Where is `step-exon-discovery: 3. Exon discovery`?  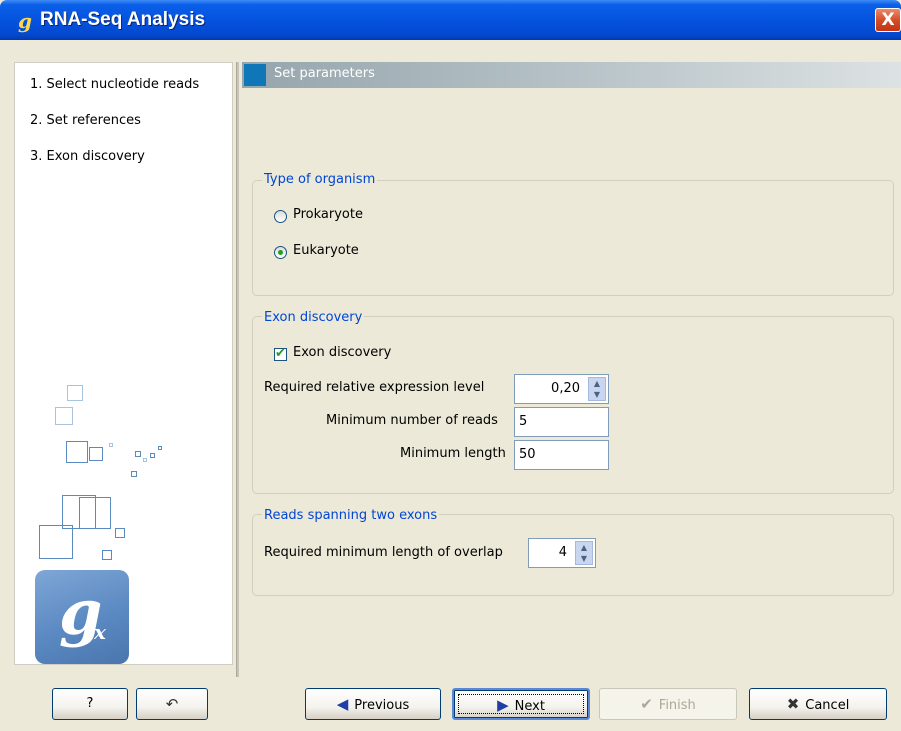 step-exon-discovery: 3. Exon discovery is located at coordinates (87, 156).